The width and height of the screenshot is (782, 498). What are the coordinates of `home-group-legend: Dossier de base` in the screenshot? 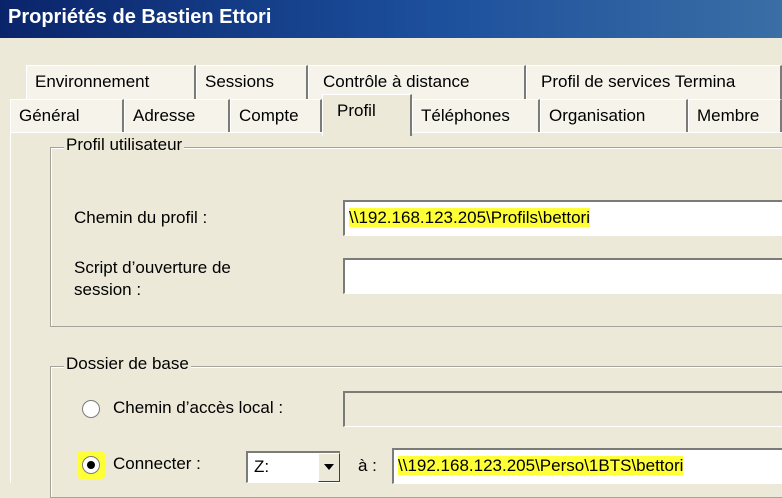 It's located at (127, 364).